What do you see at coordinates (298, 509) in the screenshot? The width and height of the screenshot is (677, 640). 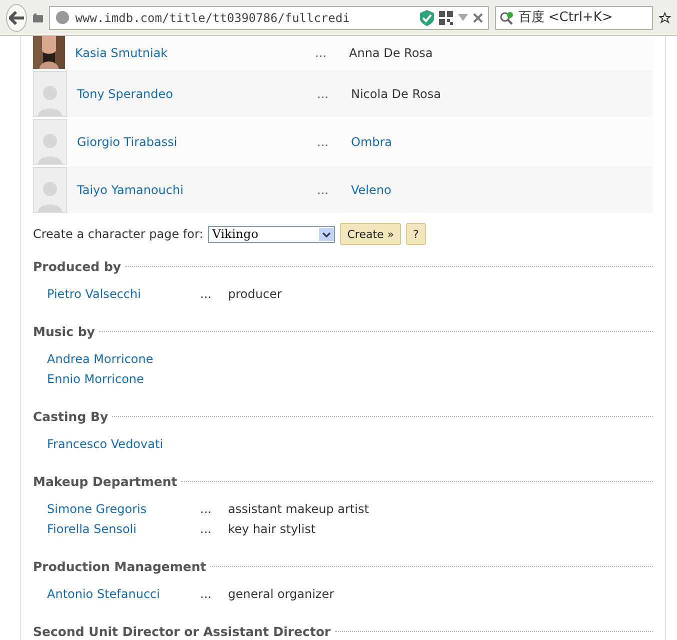 I see `job-title: assistant makeup artist` at bounding box center [298, 509].